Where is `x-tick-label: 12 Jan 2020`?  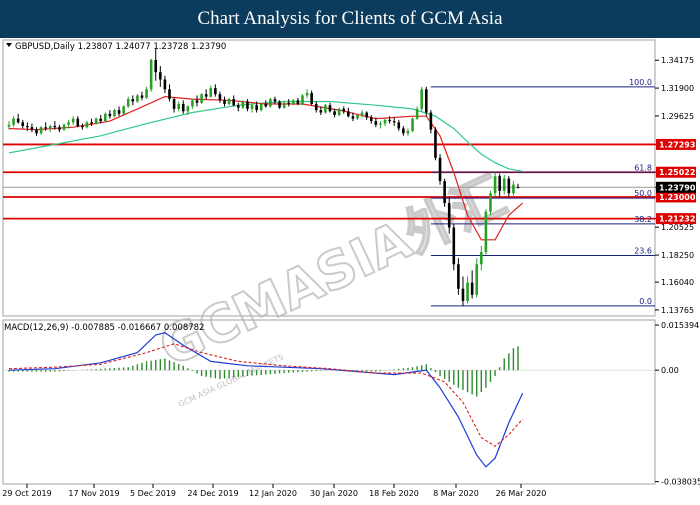 x-tick-label: 12 Jan 2020 is located at coordinates (273, 493).